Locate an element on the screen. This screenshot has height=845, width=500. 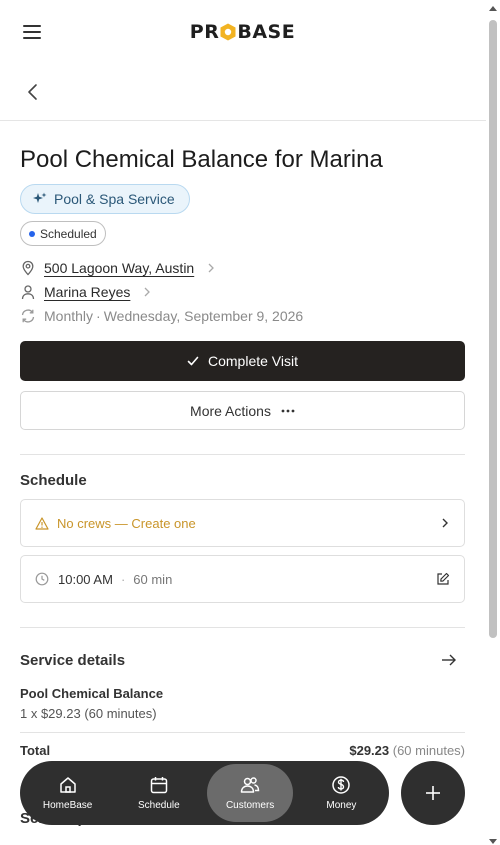
logo-hex-icon is located at coordinates (228, 32).